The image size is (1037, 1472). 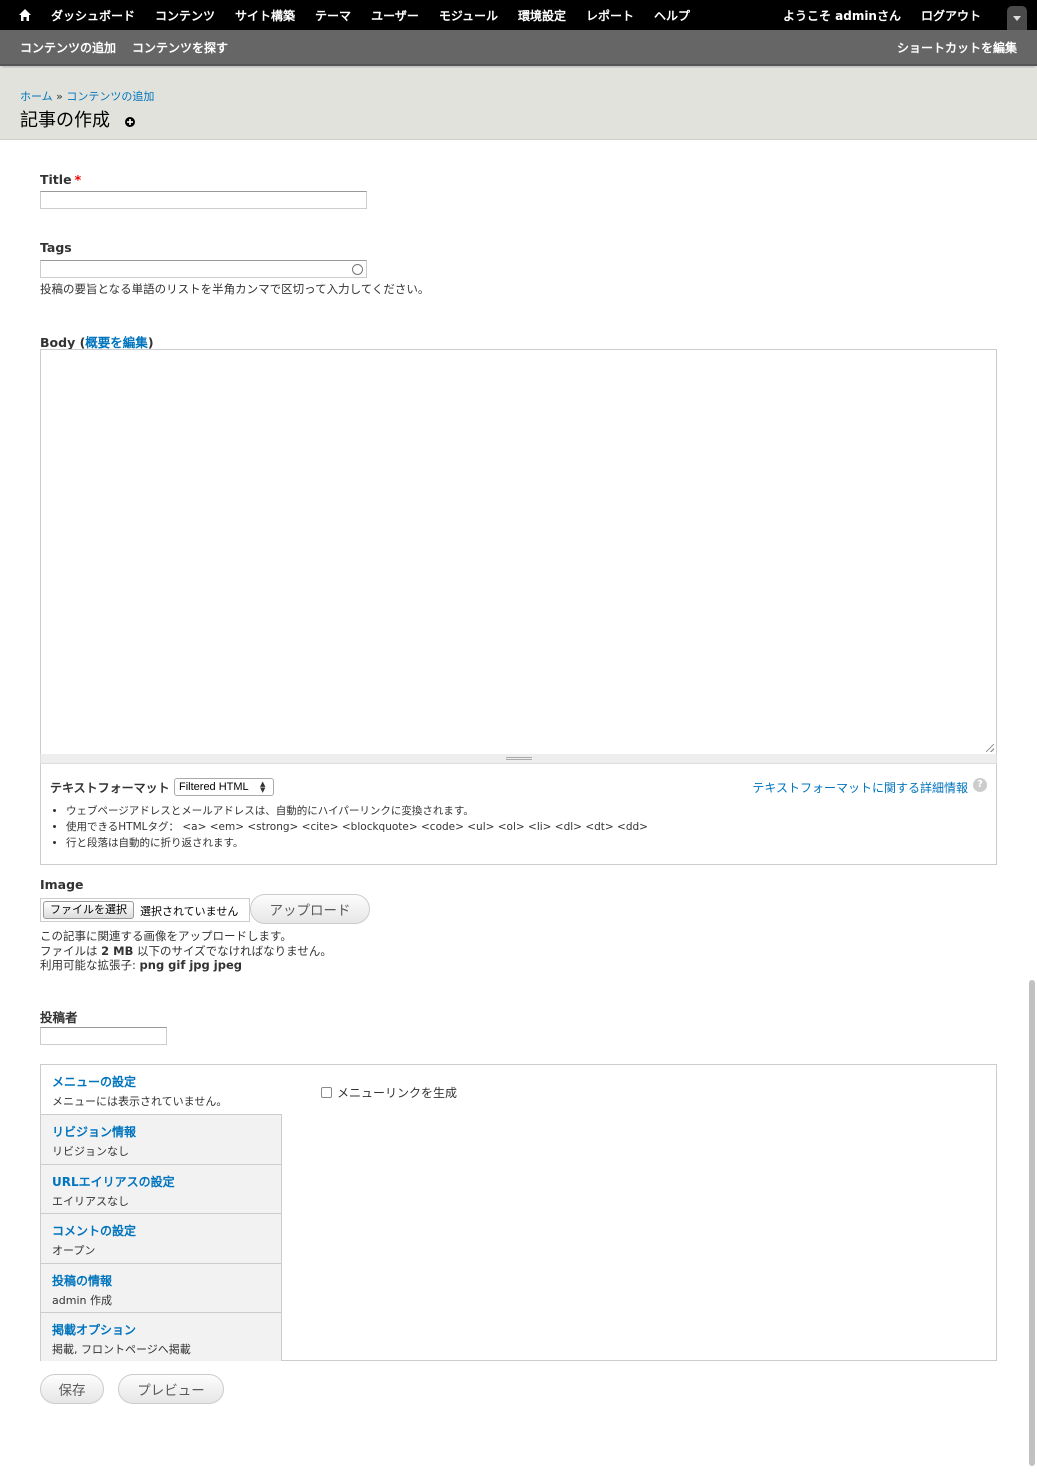 I want to click on upload-button: アップロード, so click(x=310, y=909).